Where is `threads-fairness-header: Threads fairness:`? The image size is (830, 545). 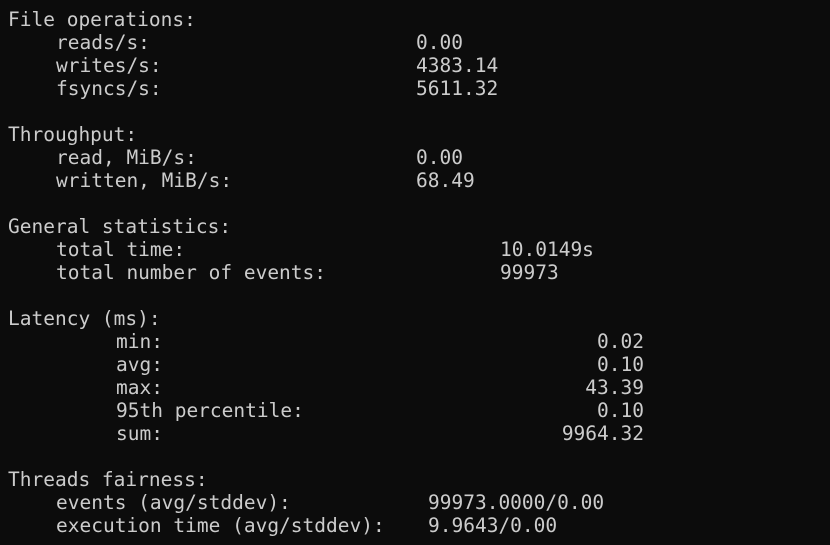 threads-fairness-header: Threads fairness: is located at coordinates (108, 479).